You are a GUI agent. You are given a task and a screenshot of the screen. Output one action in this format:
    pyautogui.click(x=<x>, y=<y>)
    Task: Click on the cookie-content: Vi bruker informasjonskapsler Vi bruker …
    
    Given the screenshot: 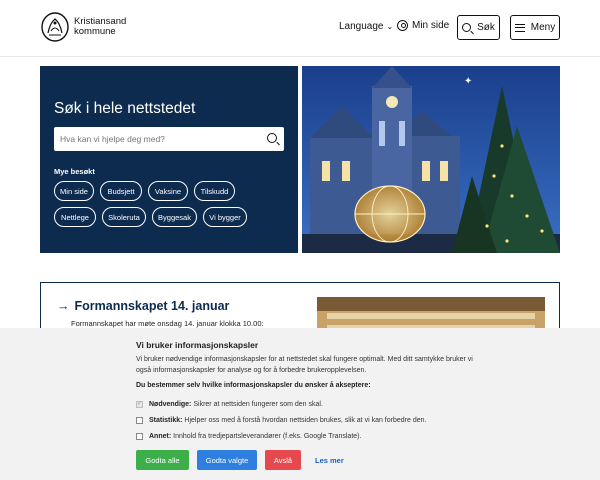 What is the action you would take?
    pyautogui.click(x=306, y=392)
    